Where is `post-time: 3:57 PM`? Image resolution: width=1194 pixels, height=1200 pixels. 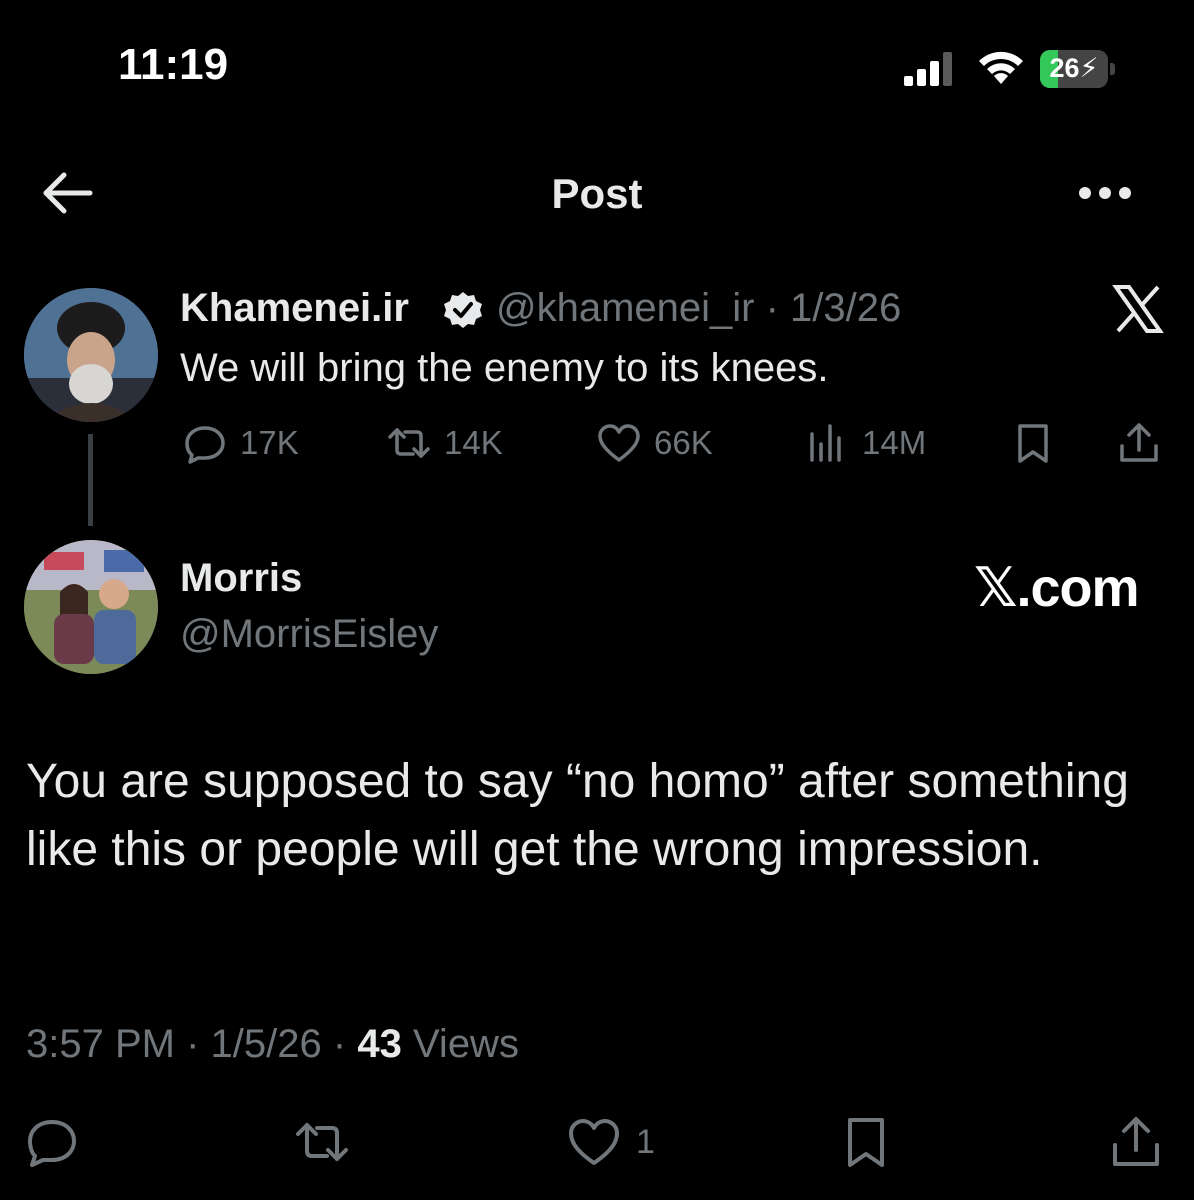
post-time: 3:57 PM is located at coordinates (100, 1044).